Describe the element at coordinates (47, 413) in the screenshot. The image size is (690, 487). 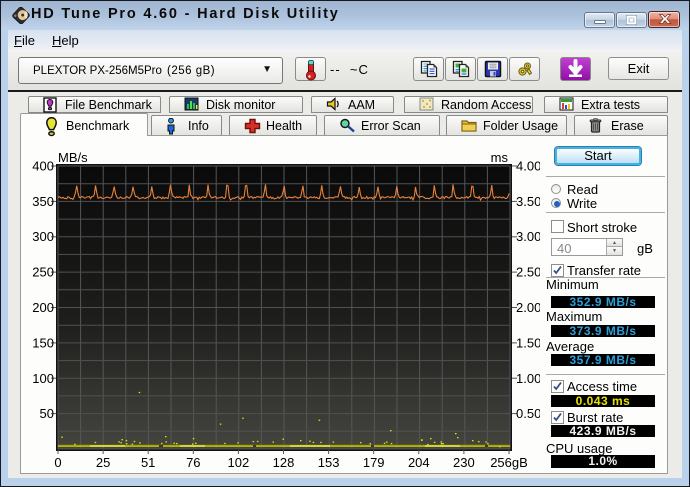
I see `svg-text: 50` at that location.